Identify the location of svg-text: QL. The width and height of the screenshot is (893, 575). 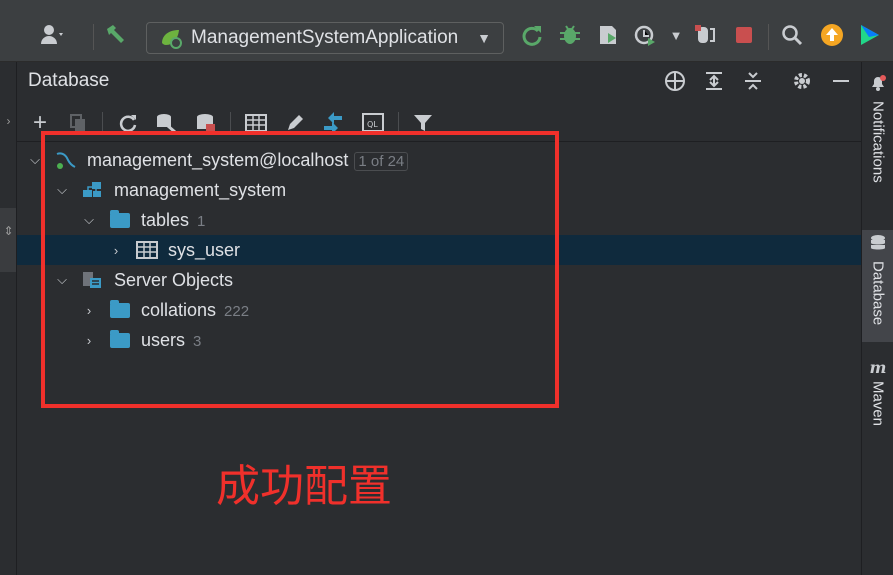
(372, 124).